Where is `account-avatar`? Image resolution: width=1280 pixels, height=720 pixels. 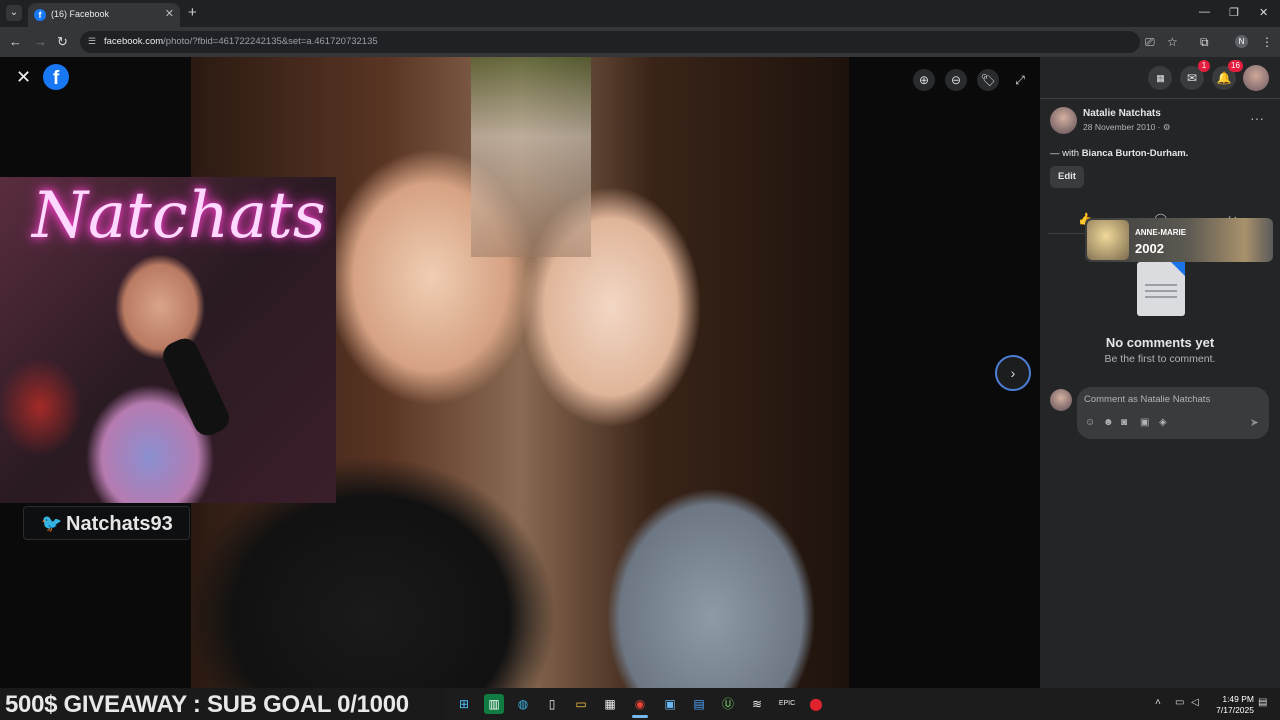 account-avatar is located at coordinates (1256, 78).